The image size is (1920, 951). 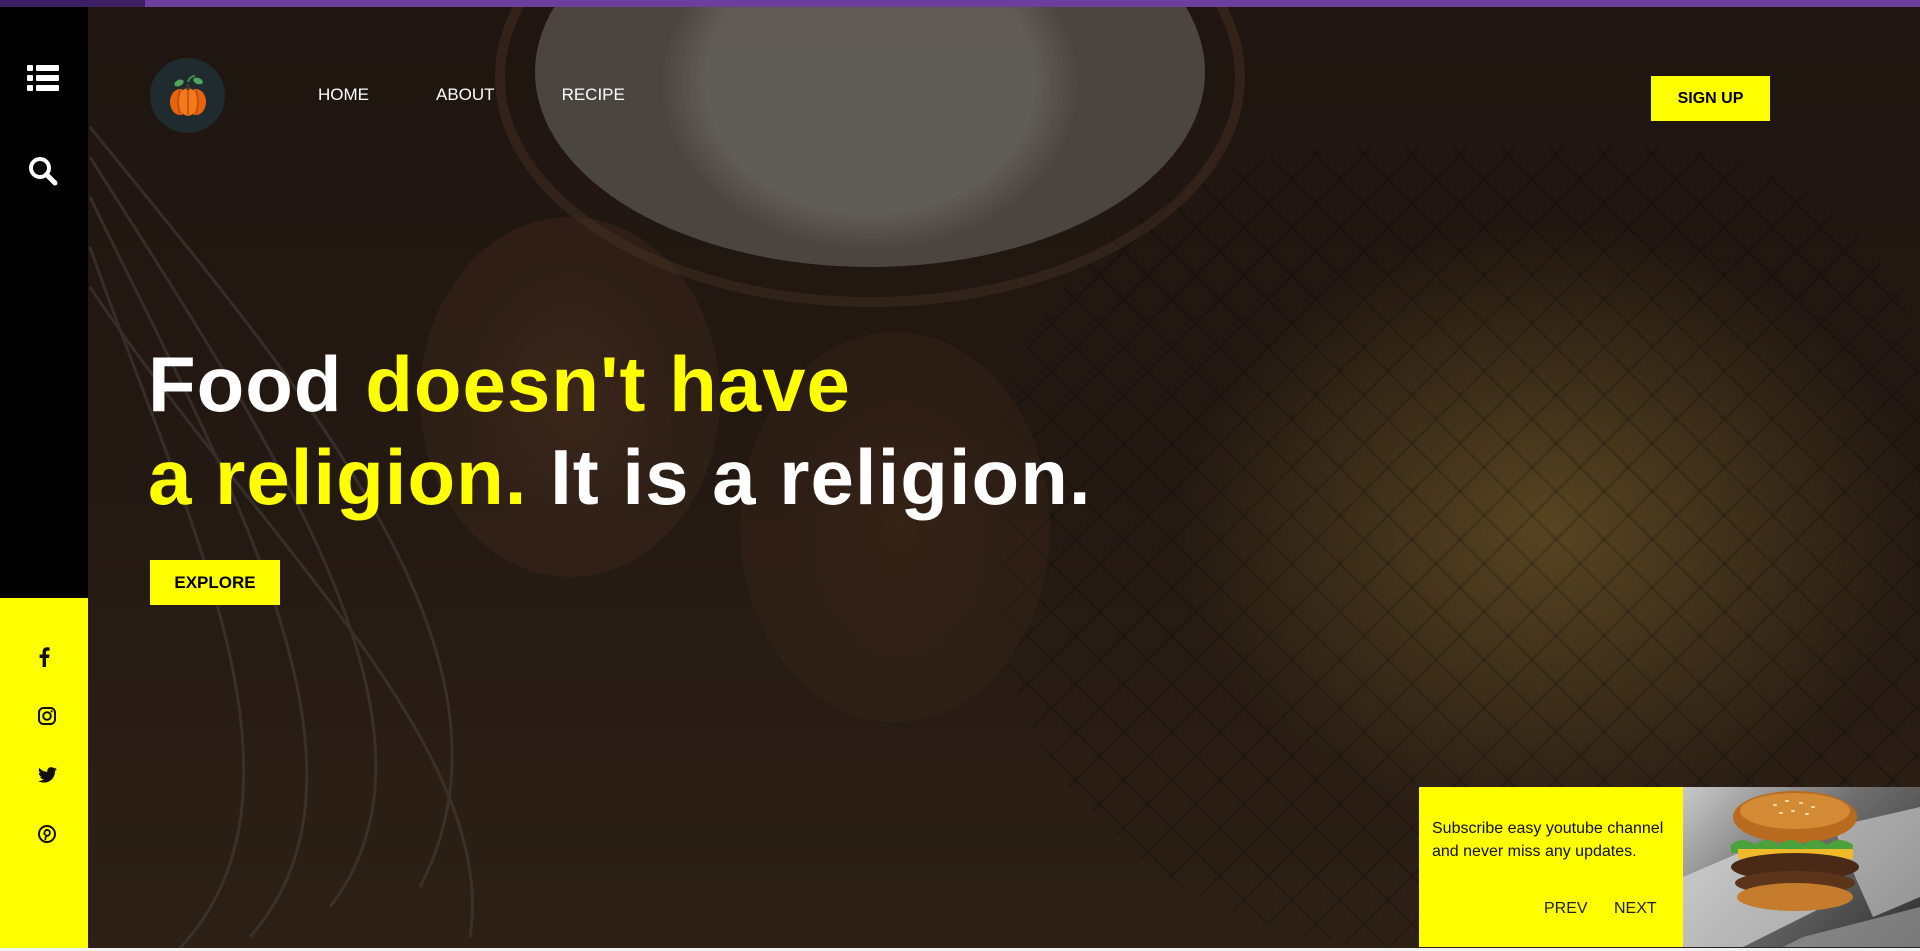 What do you see at coordinates (809, 477) in the screenshot?
I see `headline-part-4: It is a religion.` at bounding box center [809, 477].